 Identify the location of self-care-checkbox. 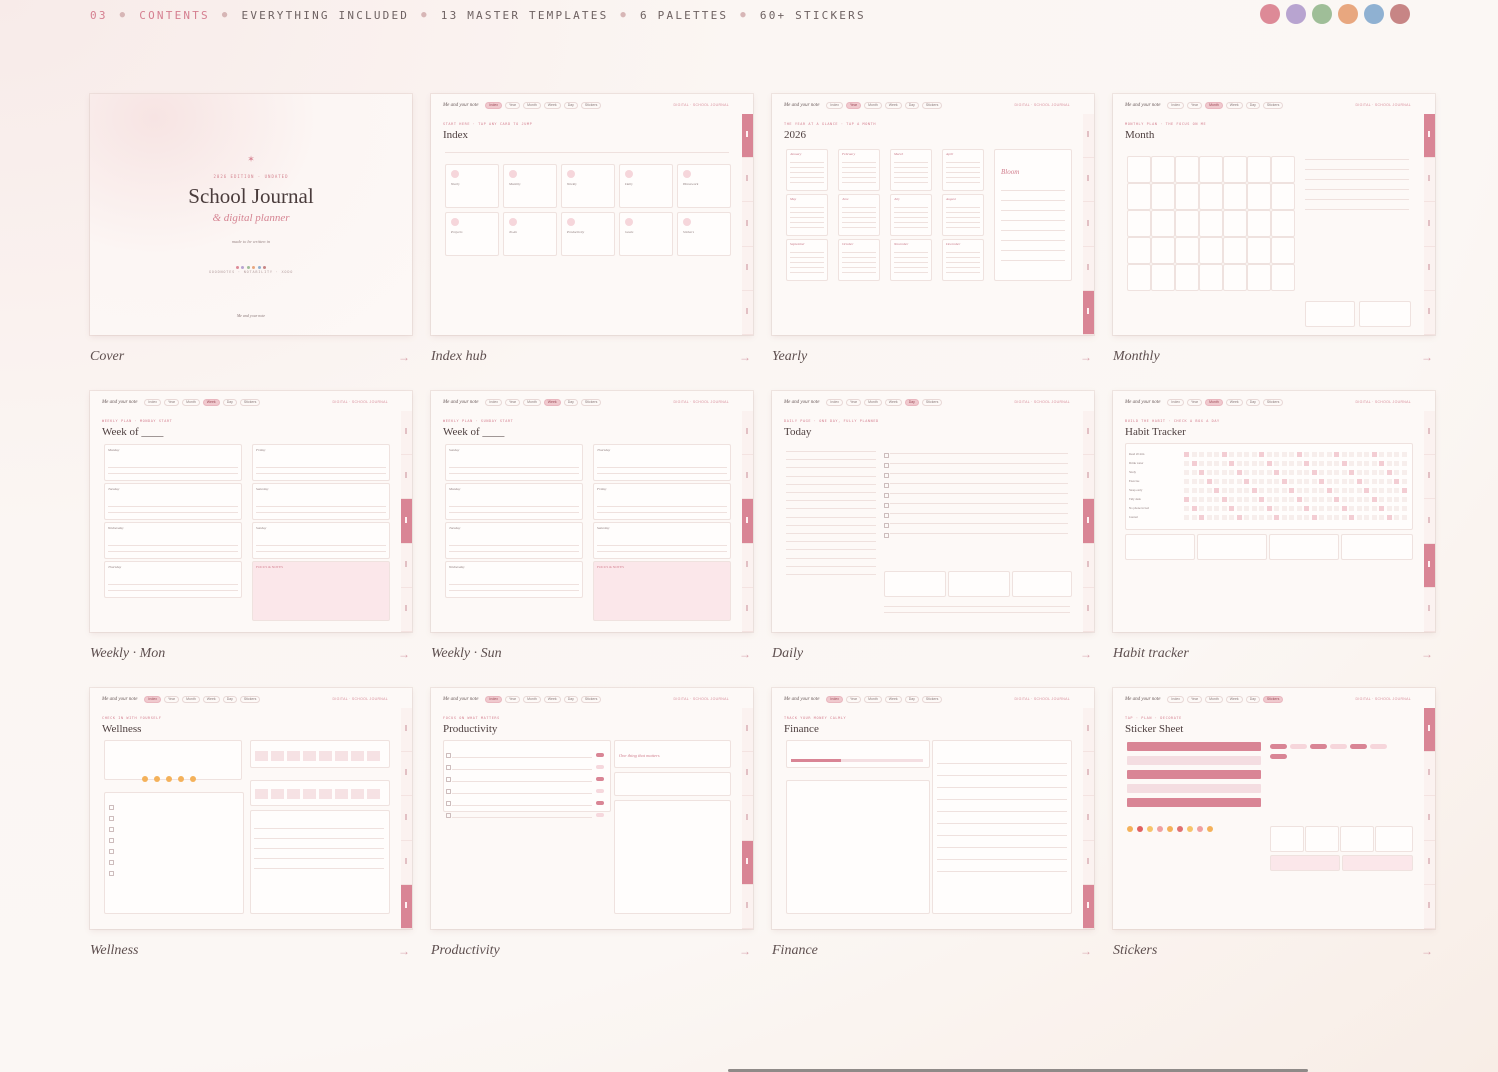
(111, 818).